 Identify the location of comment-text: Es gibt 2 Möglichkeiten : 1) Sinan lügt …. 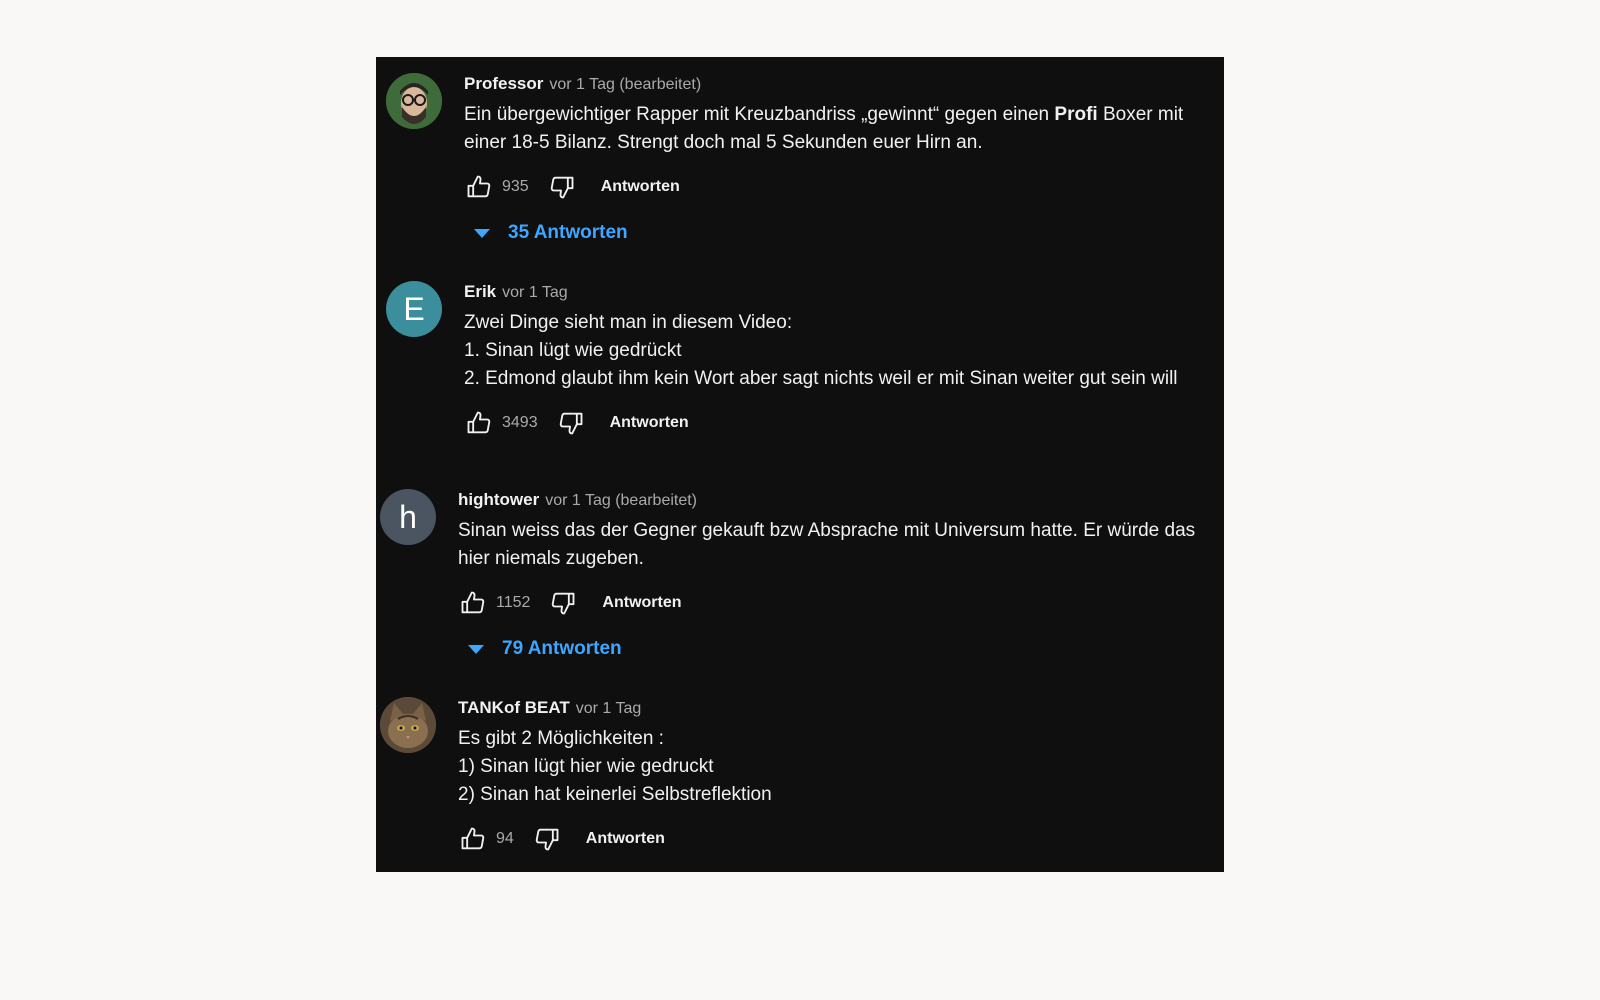
(615, 766).